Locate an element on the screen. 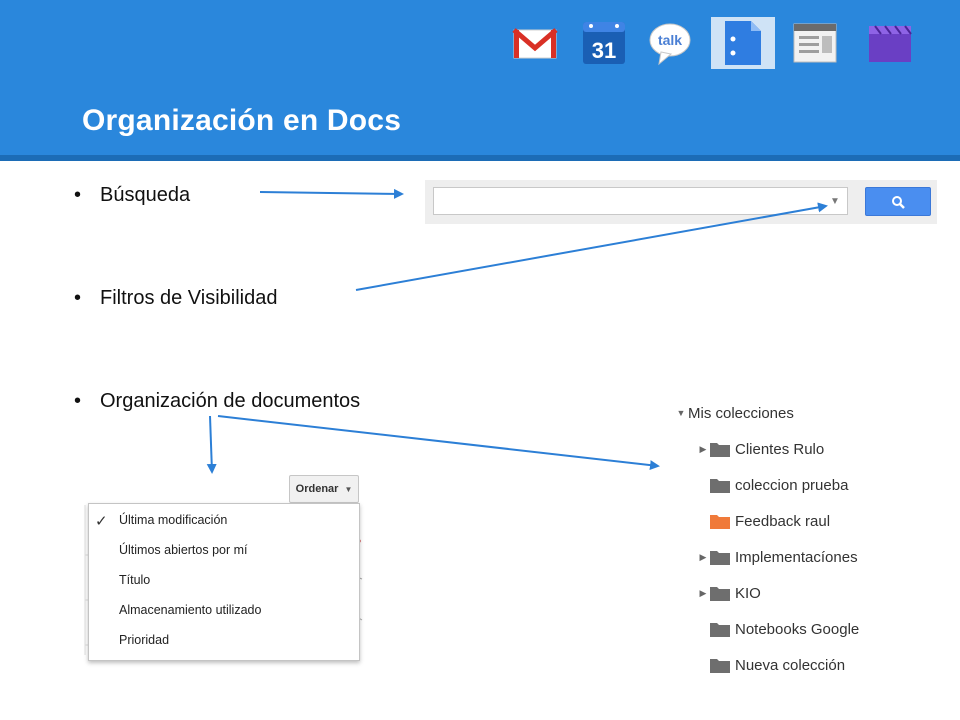  arrow-to-collections is located at coordinates (438, 443).